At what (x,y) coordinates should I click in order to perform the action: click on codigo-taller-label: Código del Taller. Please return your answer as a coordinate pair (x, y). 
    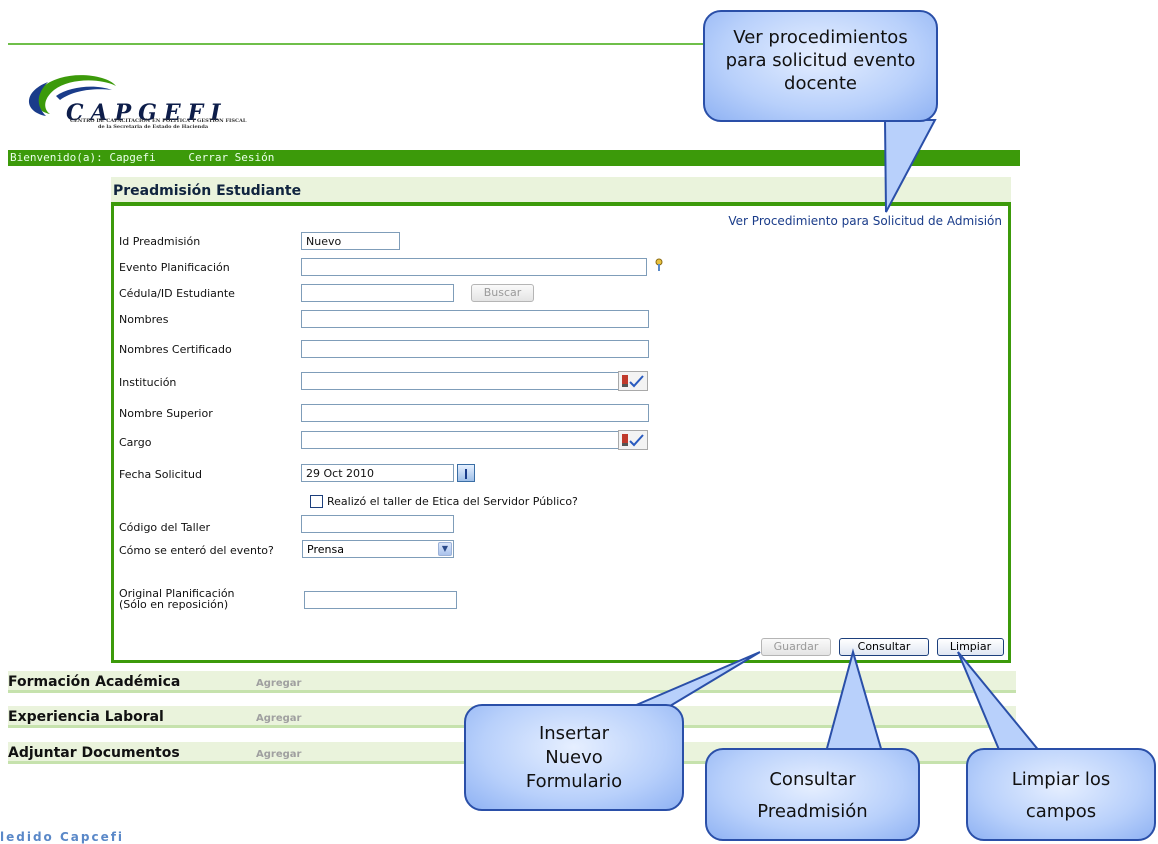
    Looking at the image, I should click on (165, 527).